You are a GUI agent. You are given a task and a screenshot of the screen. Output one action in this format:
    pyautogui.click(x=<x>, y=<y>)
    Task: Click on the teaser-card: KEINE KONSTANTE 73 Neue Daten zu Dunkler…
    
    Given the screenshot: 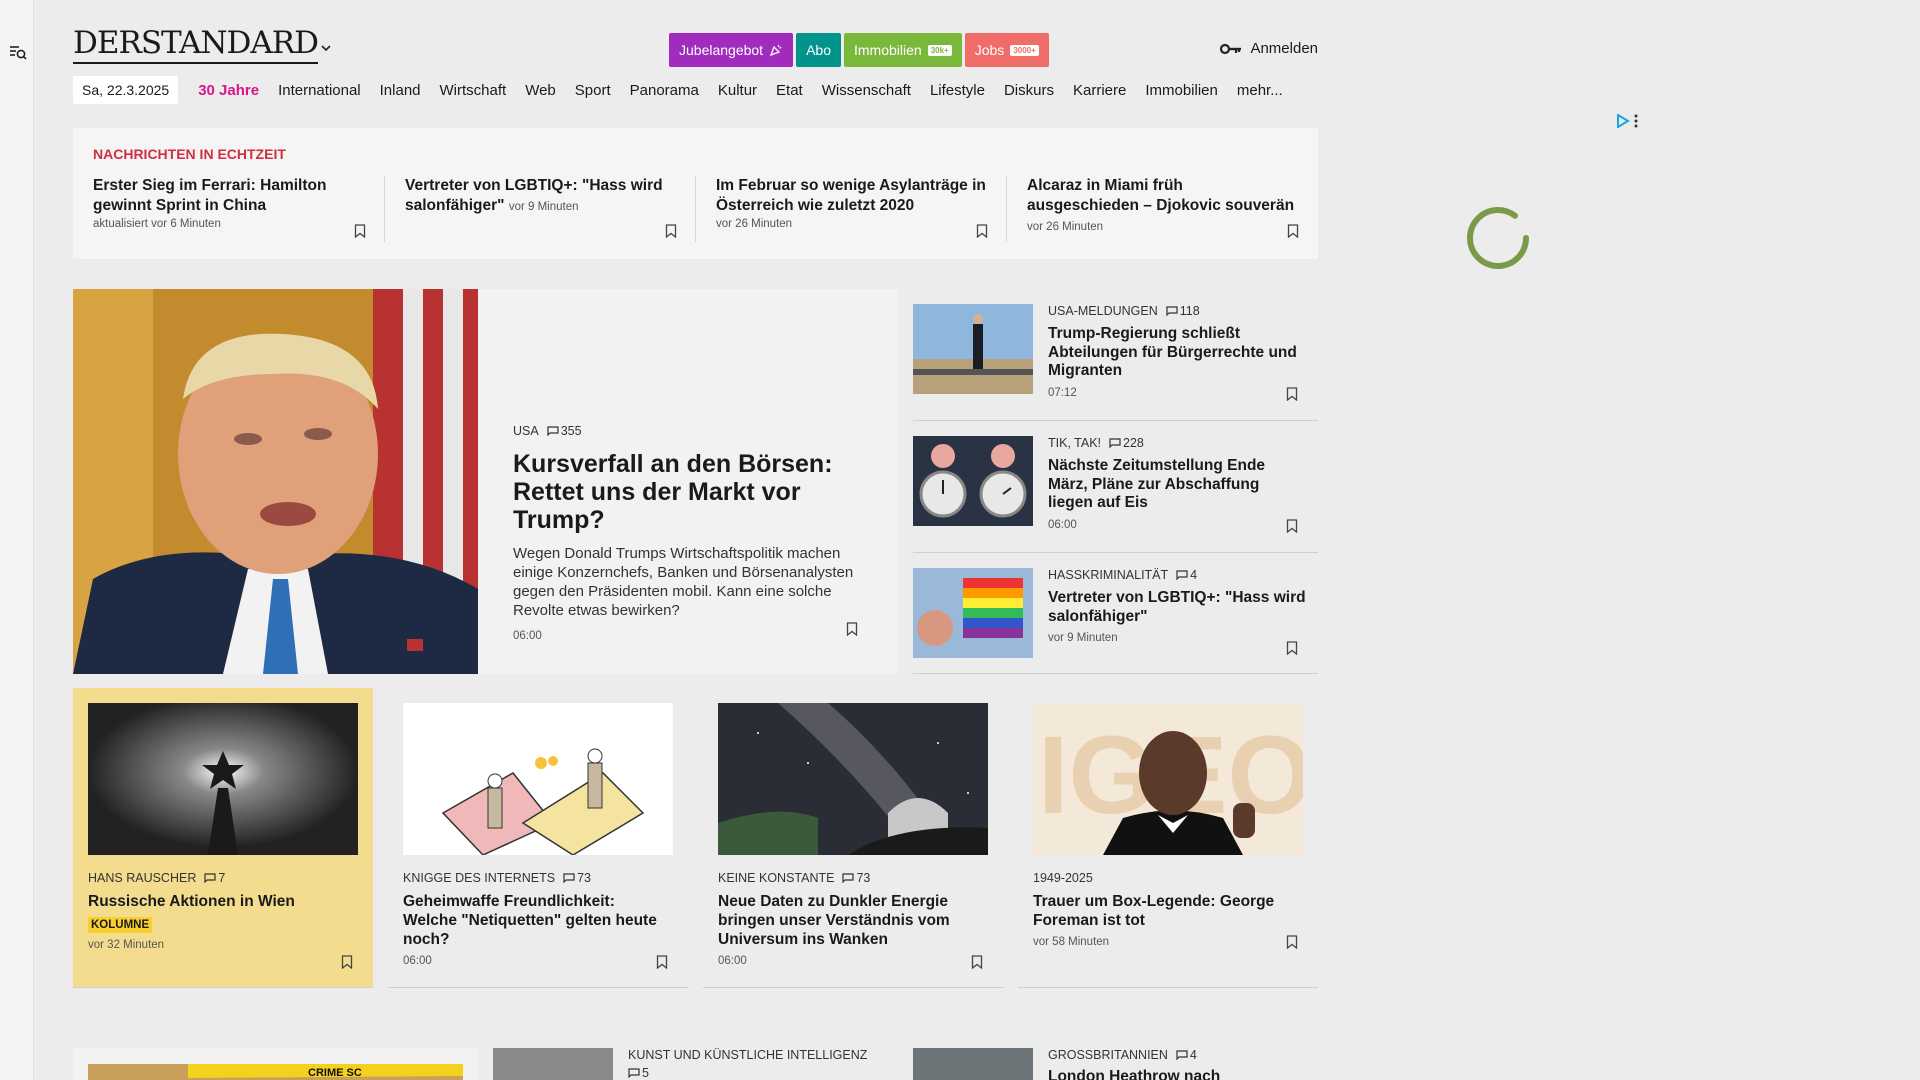 What is the action you would take?
    pyautogui.click(x=853, y=838)
    